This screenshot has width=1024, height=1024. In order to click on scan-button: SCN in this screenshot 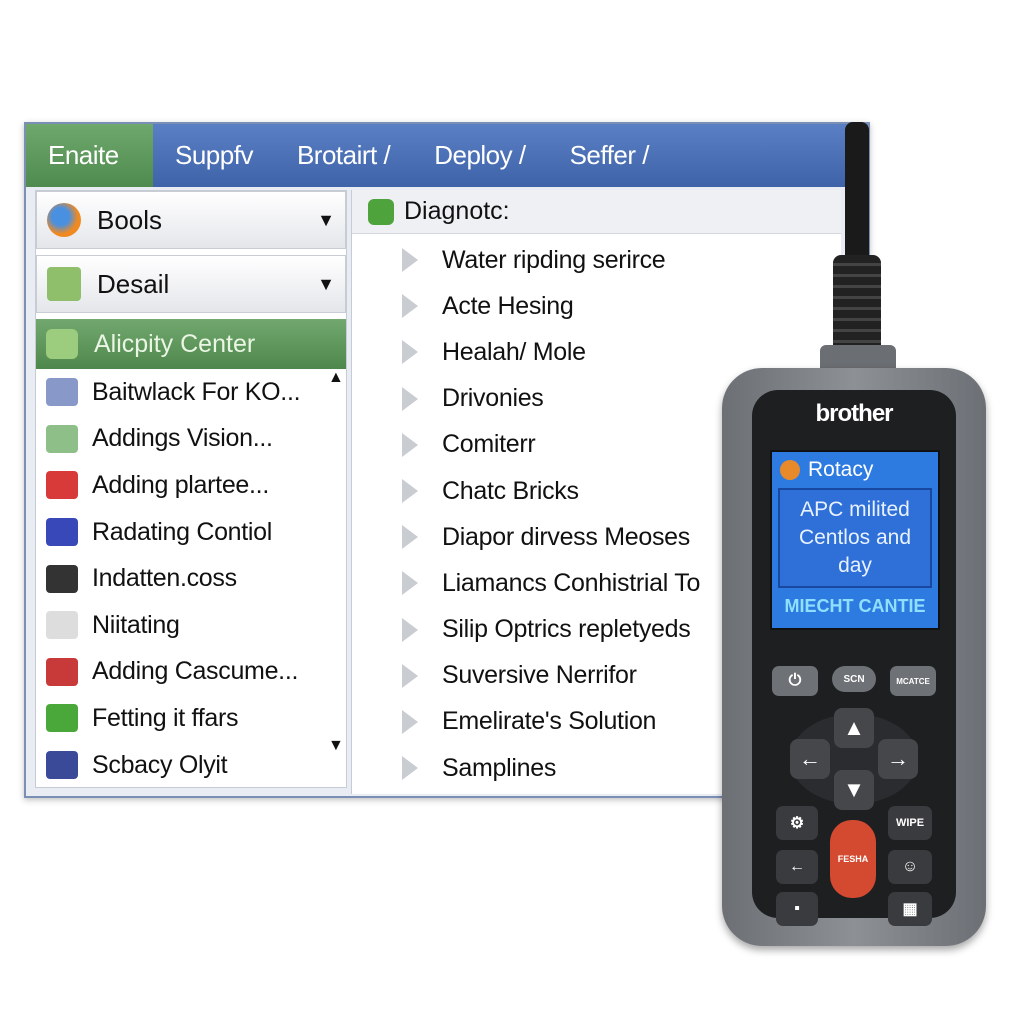, I will do `click(854, 679)`.